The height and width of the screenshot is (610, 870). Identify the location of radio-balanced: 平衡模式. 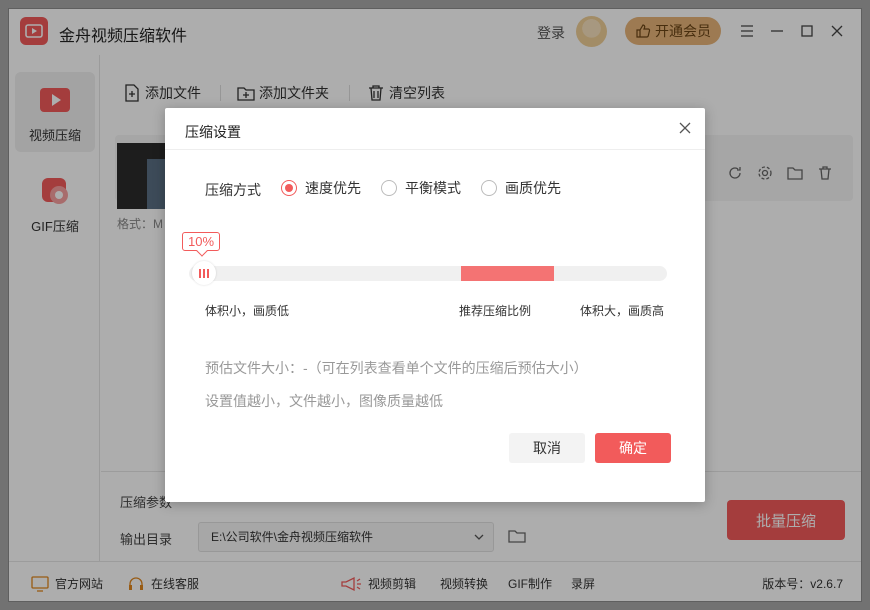
(421, 188).